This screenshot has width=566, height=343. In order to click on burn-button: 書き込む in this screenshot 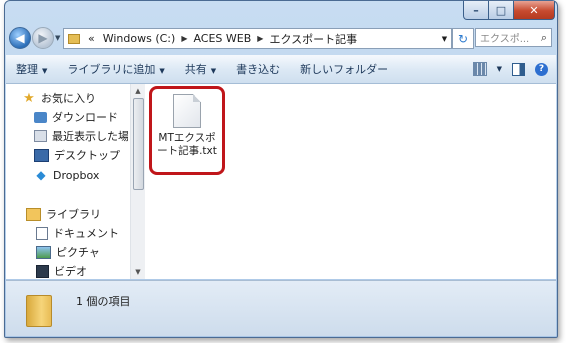, I will do `click(258, 69)`.